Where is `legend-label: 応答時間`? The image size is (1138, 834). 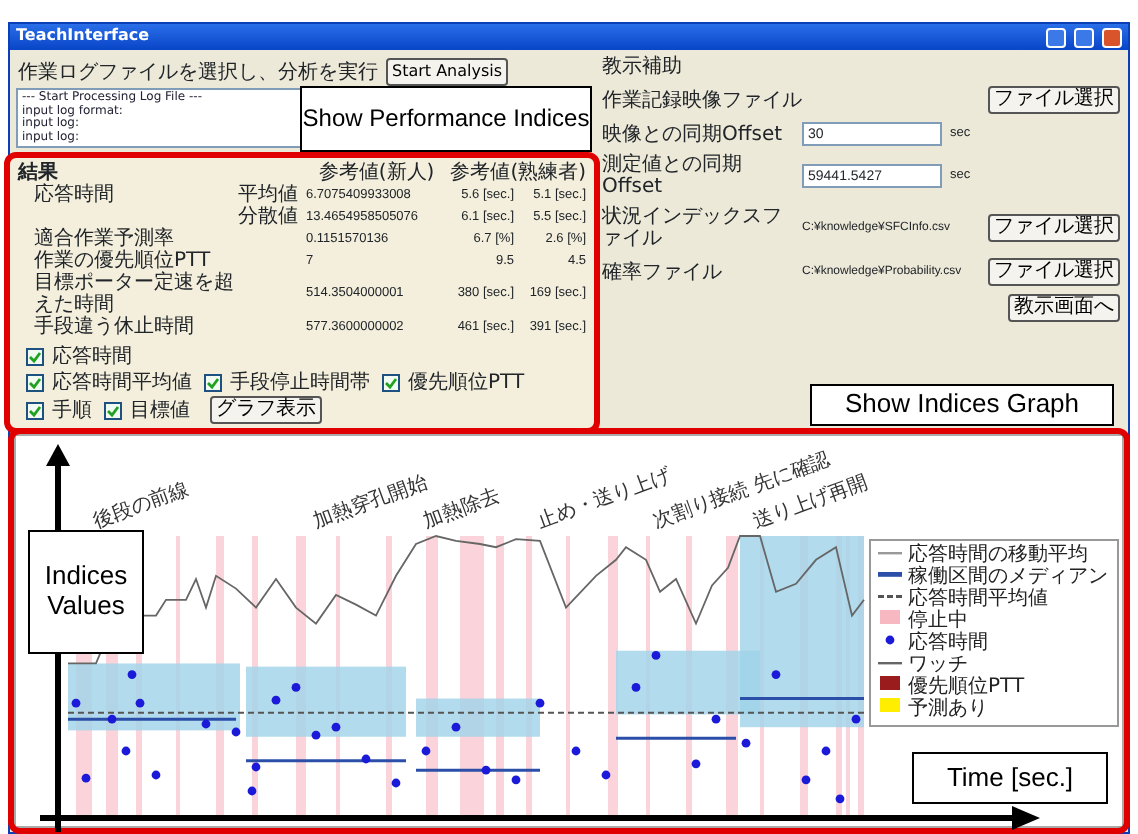
legend-label: 応答時間 is located at coordinates (948, 643).